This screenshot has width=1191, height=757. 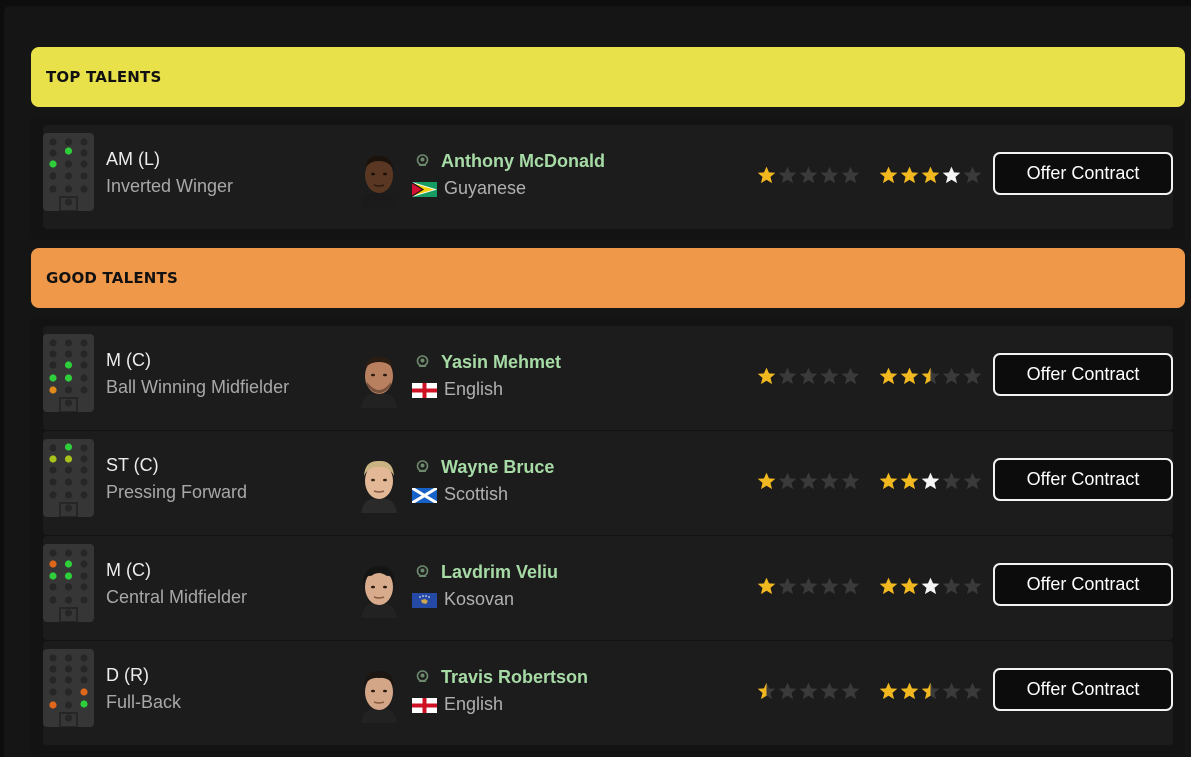 I want to click on player-nationality: Kosovan, so click(x=479, y=599).